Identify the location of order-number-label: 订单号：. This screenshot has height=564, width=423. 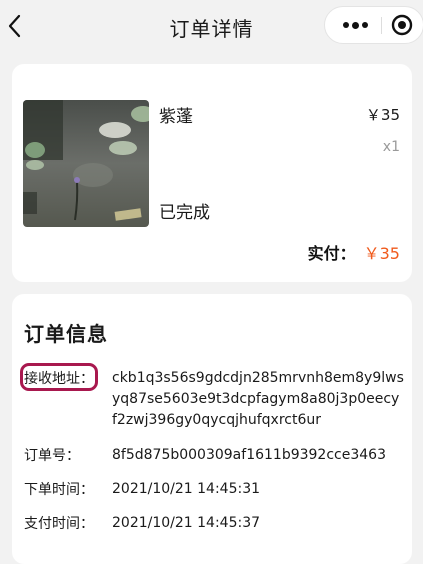
(52, 456).